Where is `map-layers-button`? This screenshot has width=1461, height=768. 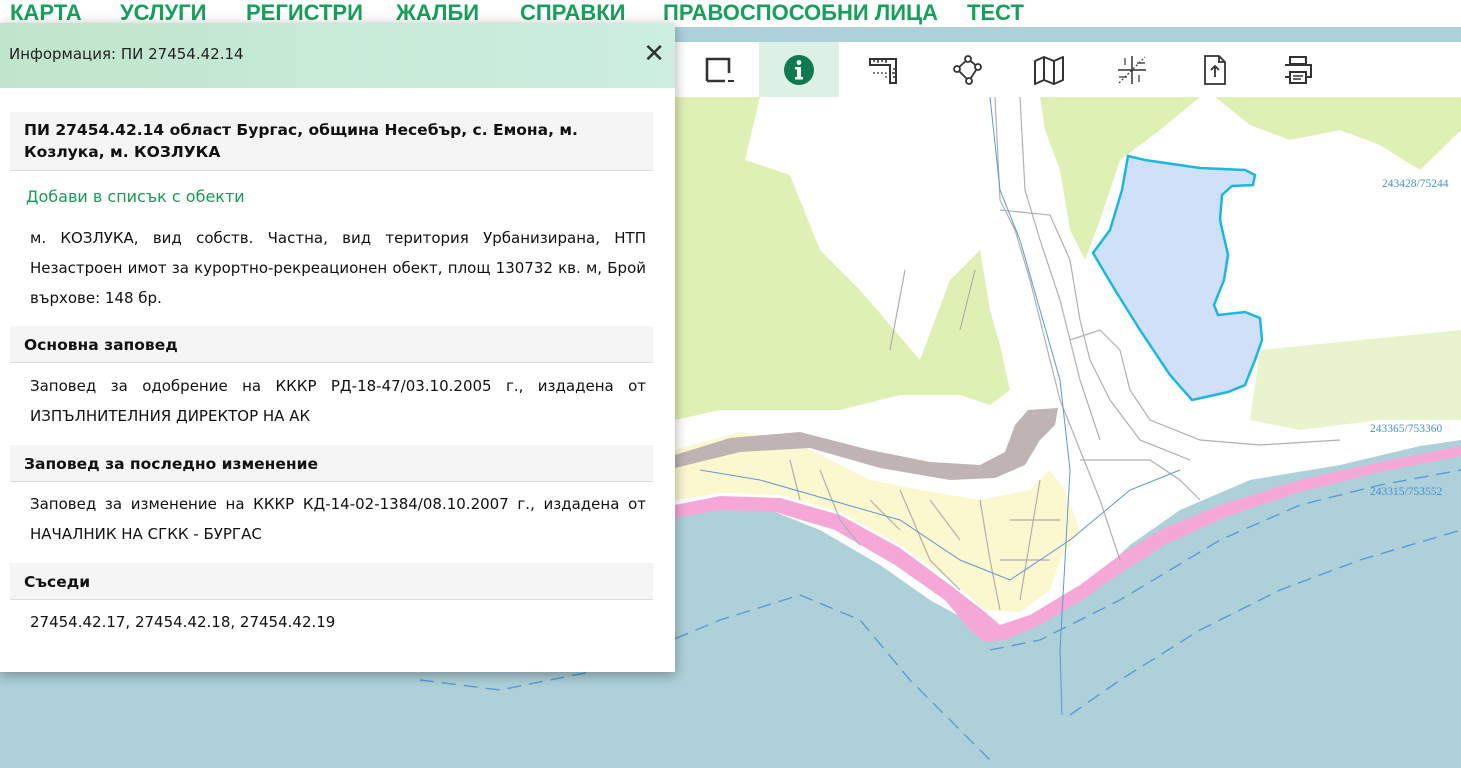
map-layers-button is located at coordinates (1049, 69).